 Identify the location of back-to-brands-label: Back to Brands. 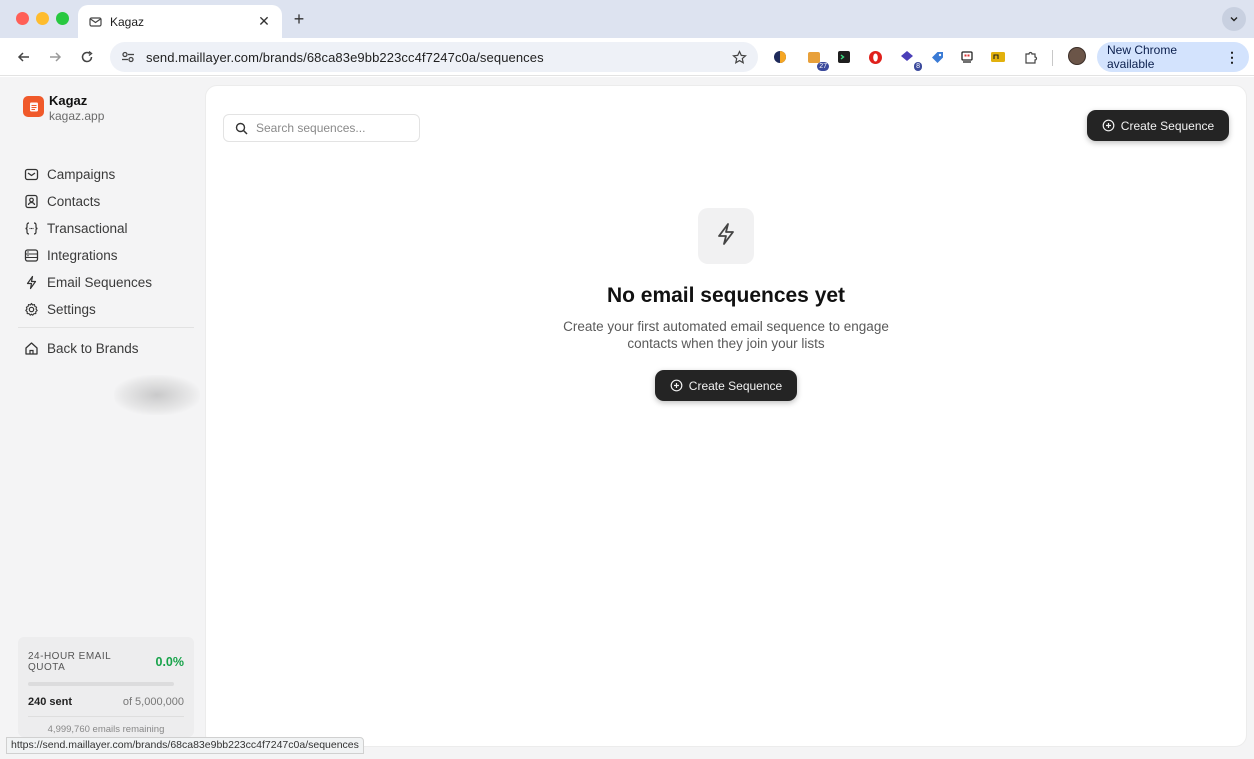
(93, 348).